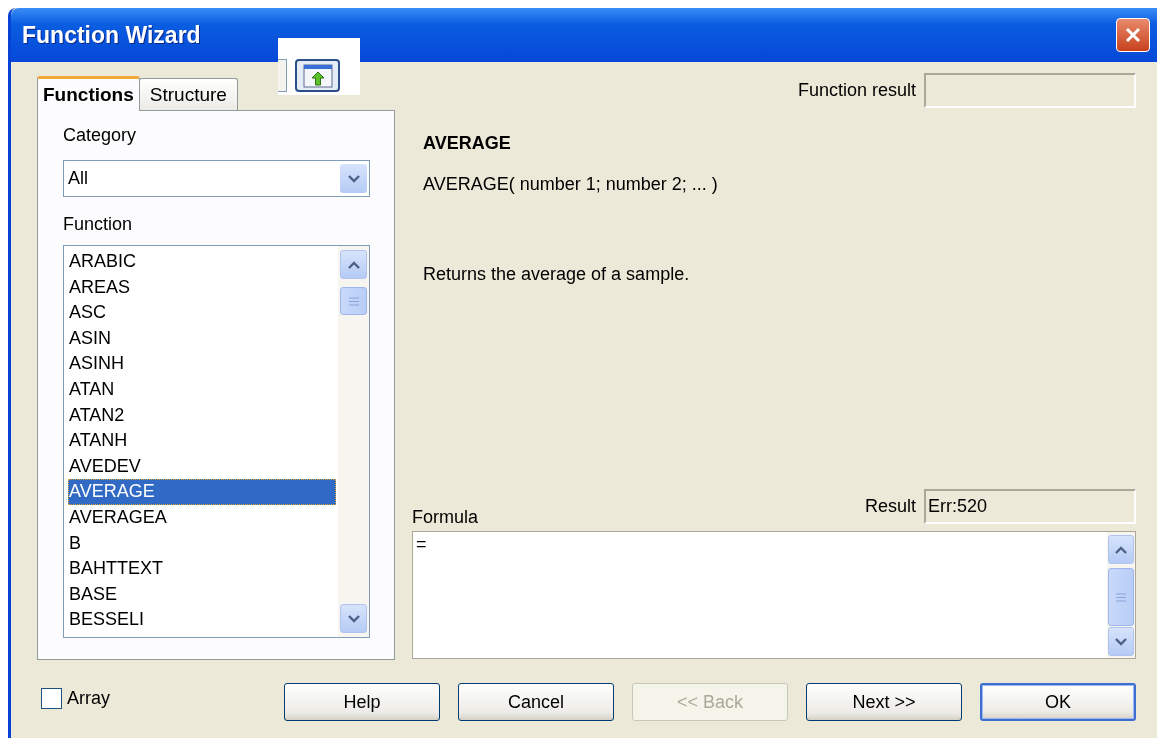  I want to click on formula-label: Formula, so click(445, 517).